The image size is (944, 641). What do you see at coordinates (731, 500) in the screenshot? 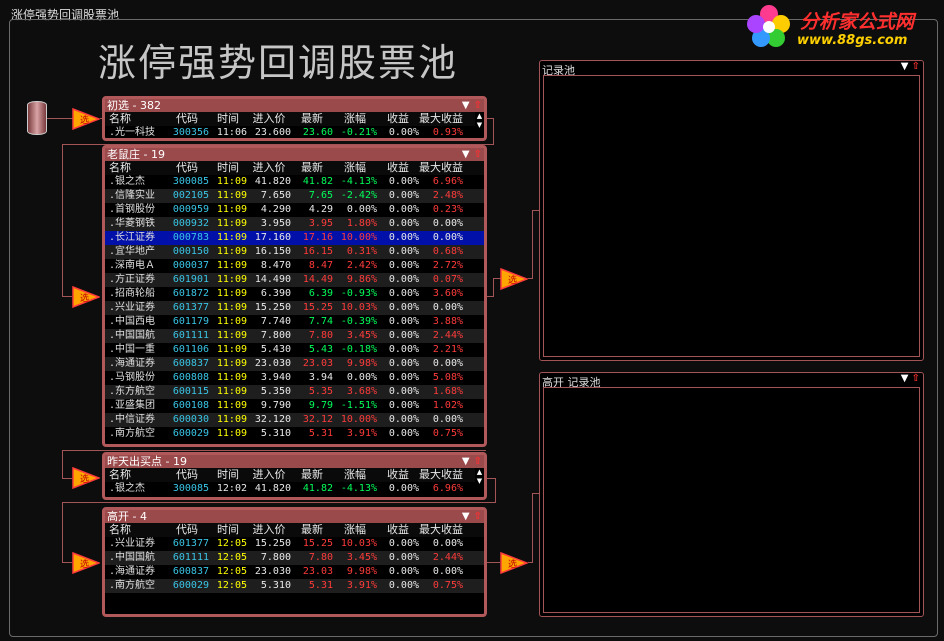
I see `record-pool-area` at bounding box center [731, 500].